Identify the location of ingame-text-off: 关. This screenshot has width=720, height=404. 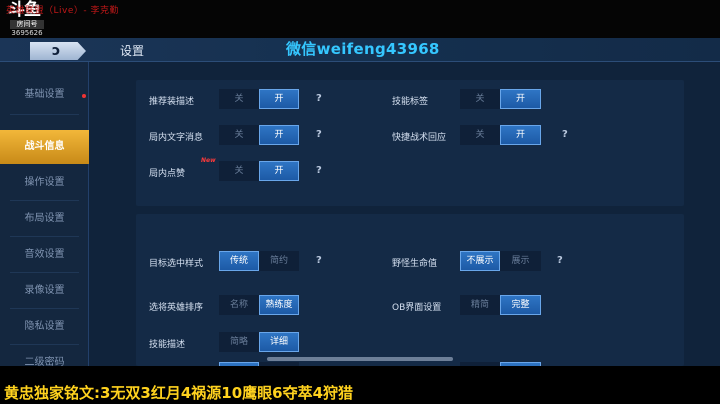
(239, 135).